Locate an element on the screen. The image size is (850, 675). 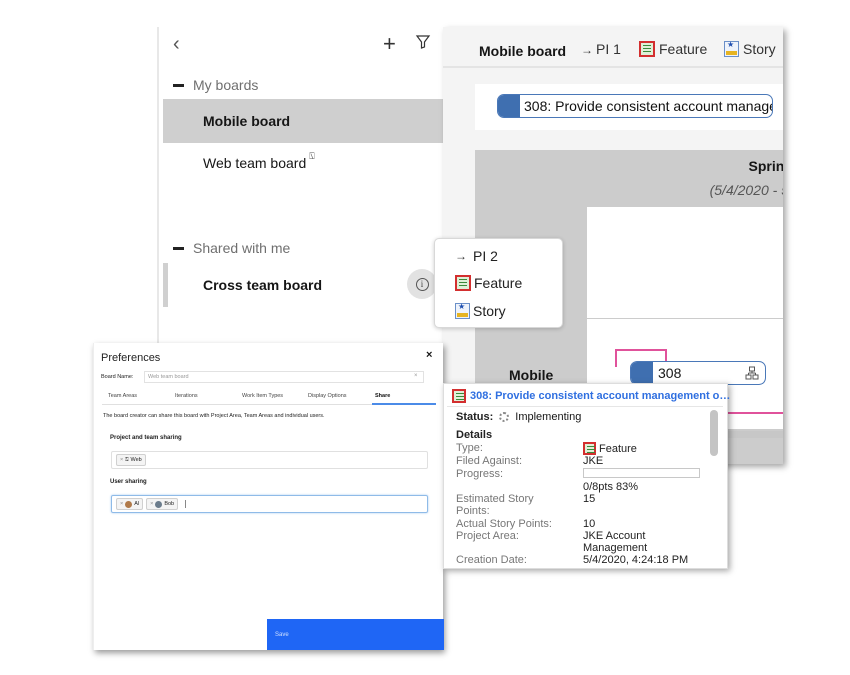
tab-team-areas: Team Areas is located at coordinates (122, 396).